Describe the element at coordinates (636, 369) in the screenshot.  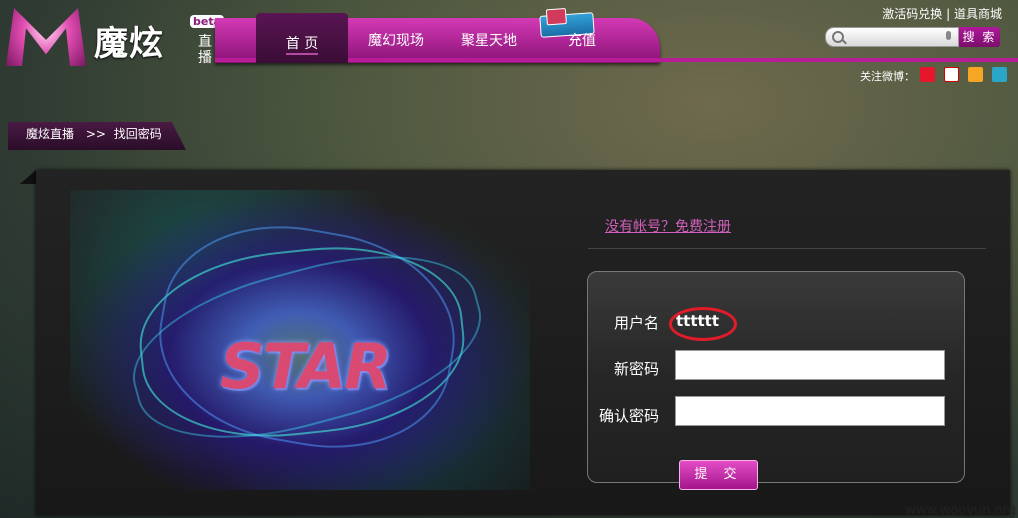
I see `new-password-label: 新密码` at that location.